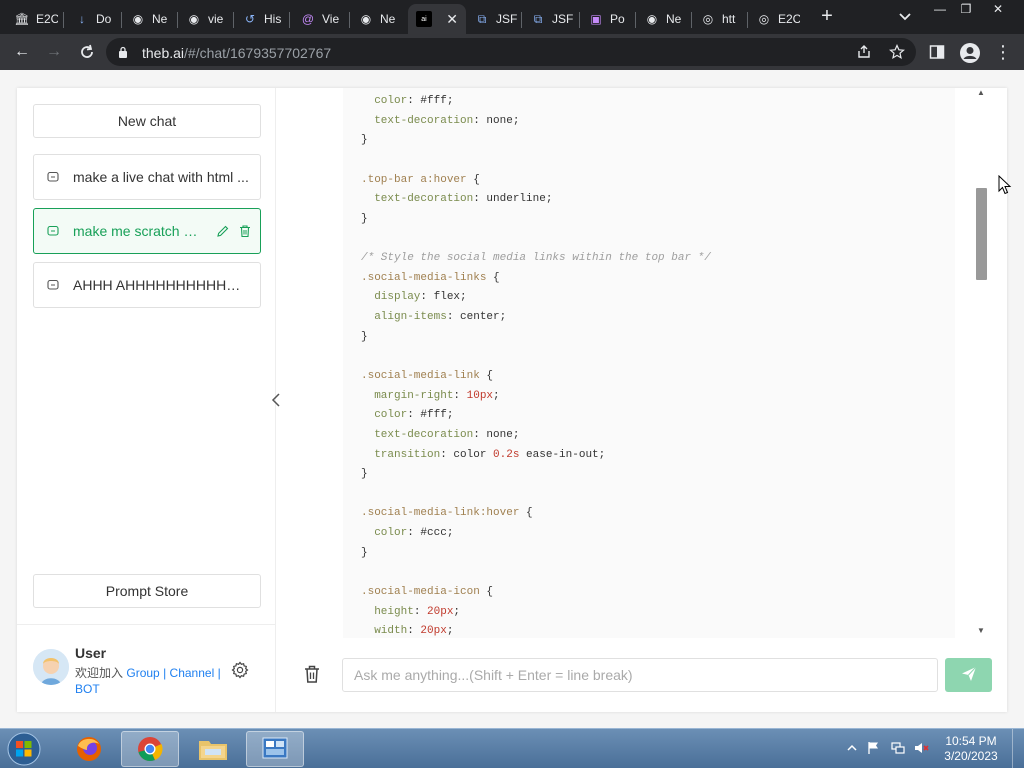  I want to click on group-link: Group, so click(142, 673).